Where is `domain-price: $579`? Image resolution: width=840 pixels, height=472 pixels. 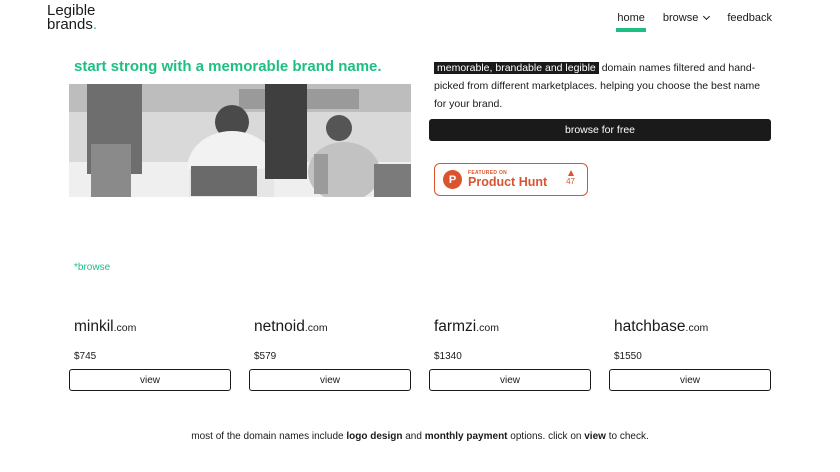 domain-price: $579 is located at coordinates (265, 356).